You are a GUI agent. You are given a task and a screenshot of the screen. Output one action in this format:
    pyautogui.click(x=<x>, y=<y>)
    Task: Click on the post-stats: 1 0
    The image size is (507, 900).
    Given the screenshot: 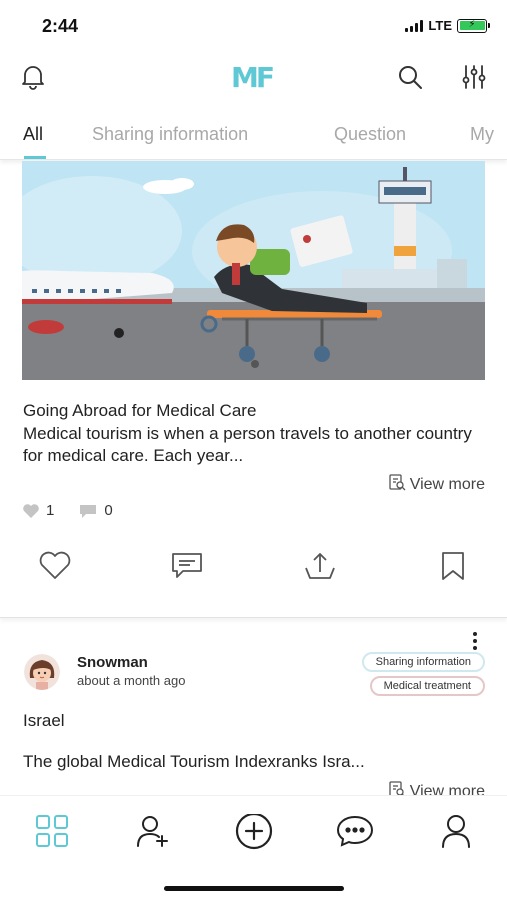 What is the action you would take?
    pyautogui.click(x=76, y=510)
    